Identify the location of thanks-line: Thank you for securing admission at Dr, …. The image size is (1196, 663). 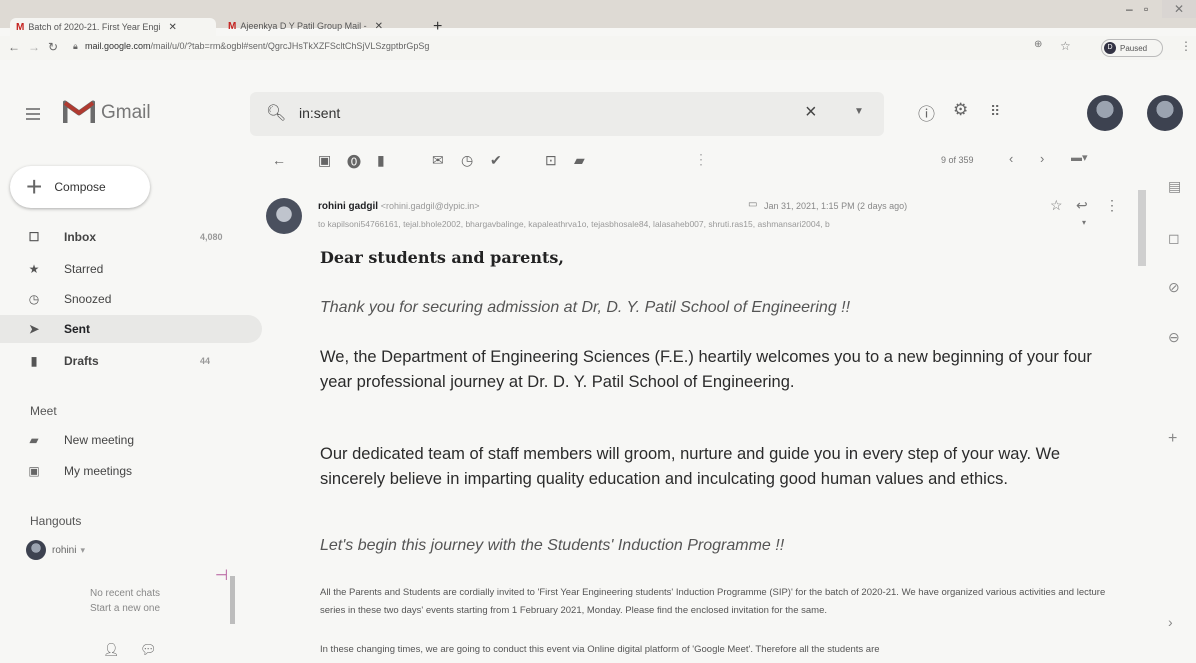
(585, 307).